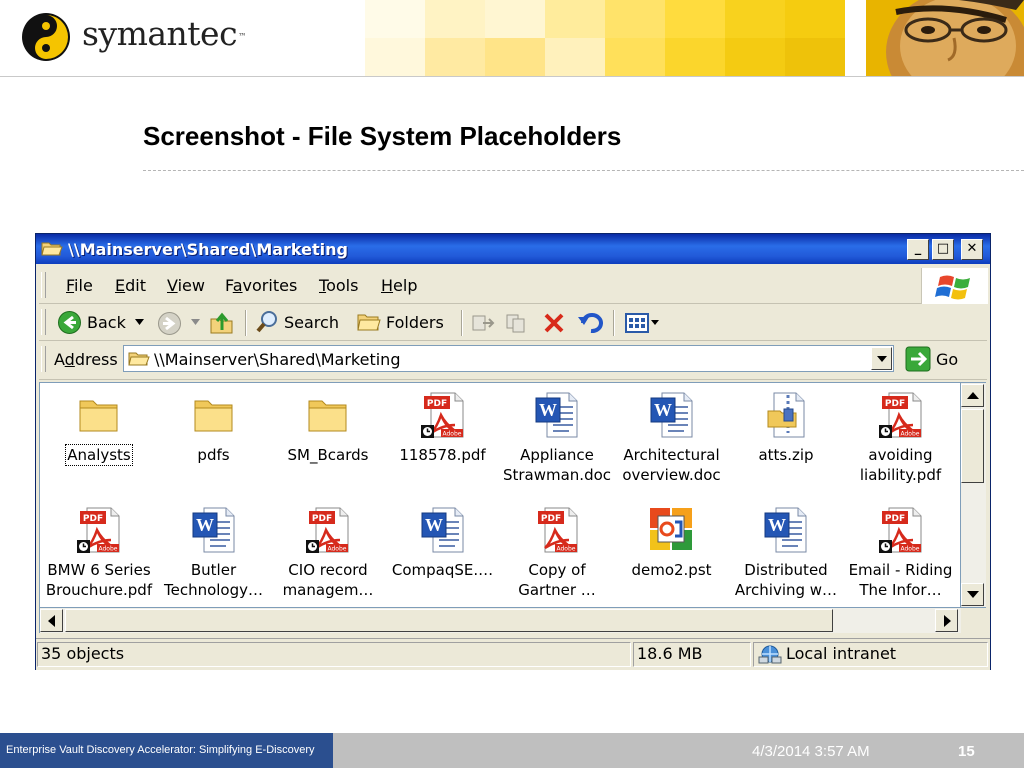  Describe the element at coordinates (91, 322) in the screenshot. I see `back-button: Back` at that location.